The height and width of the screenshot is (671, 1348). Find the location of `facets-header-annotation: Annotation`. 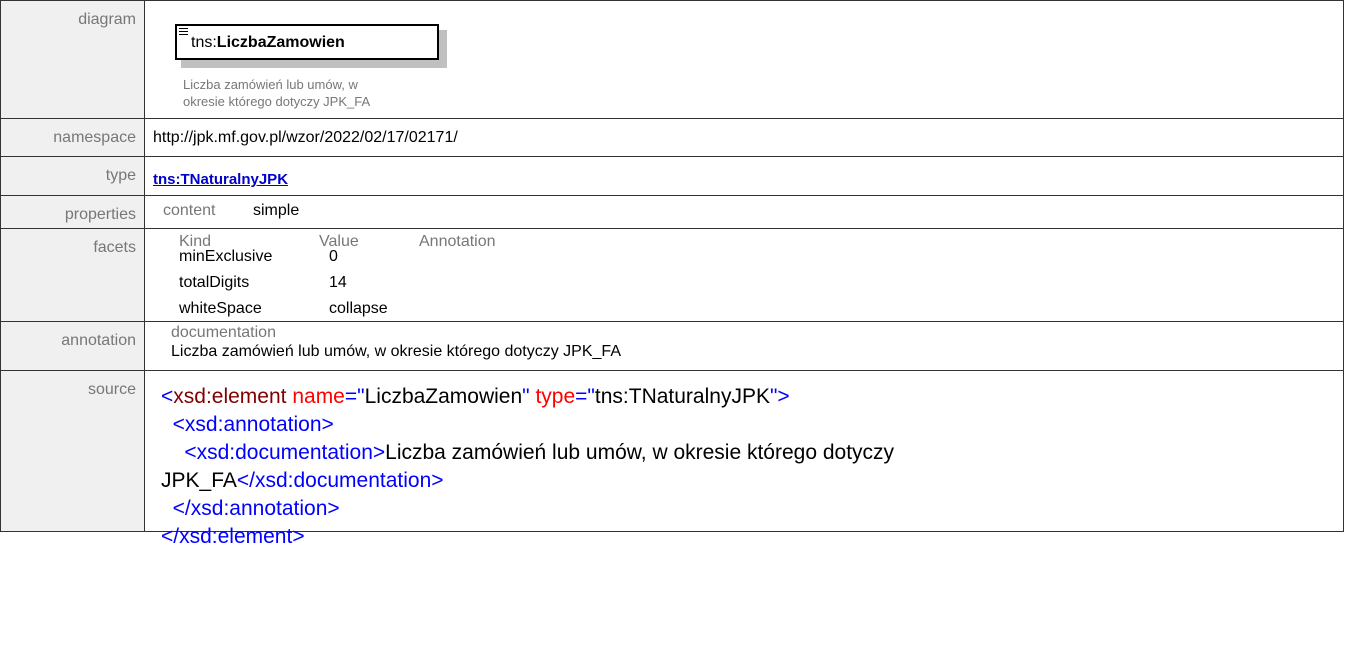

facets-header-annotation: Annotation is located at coordinates (457, 241).